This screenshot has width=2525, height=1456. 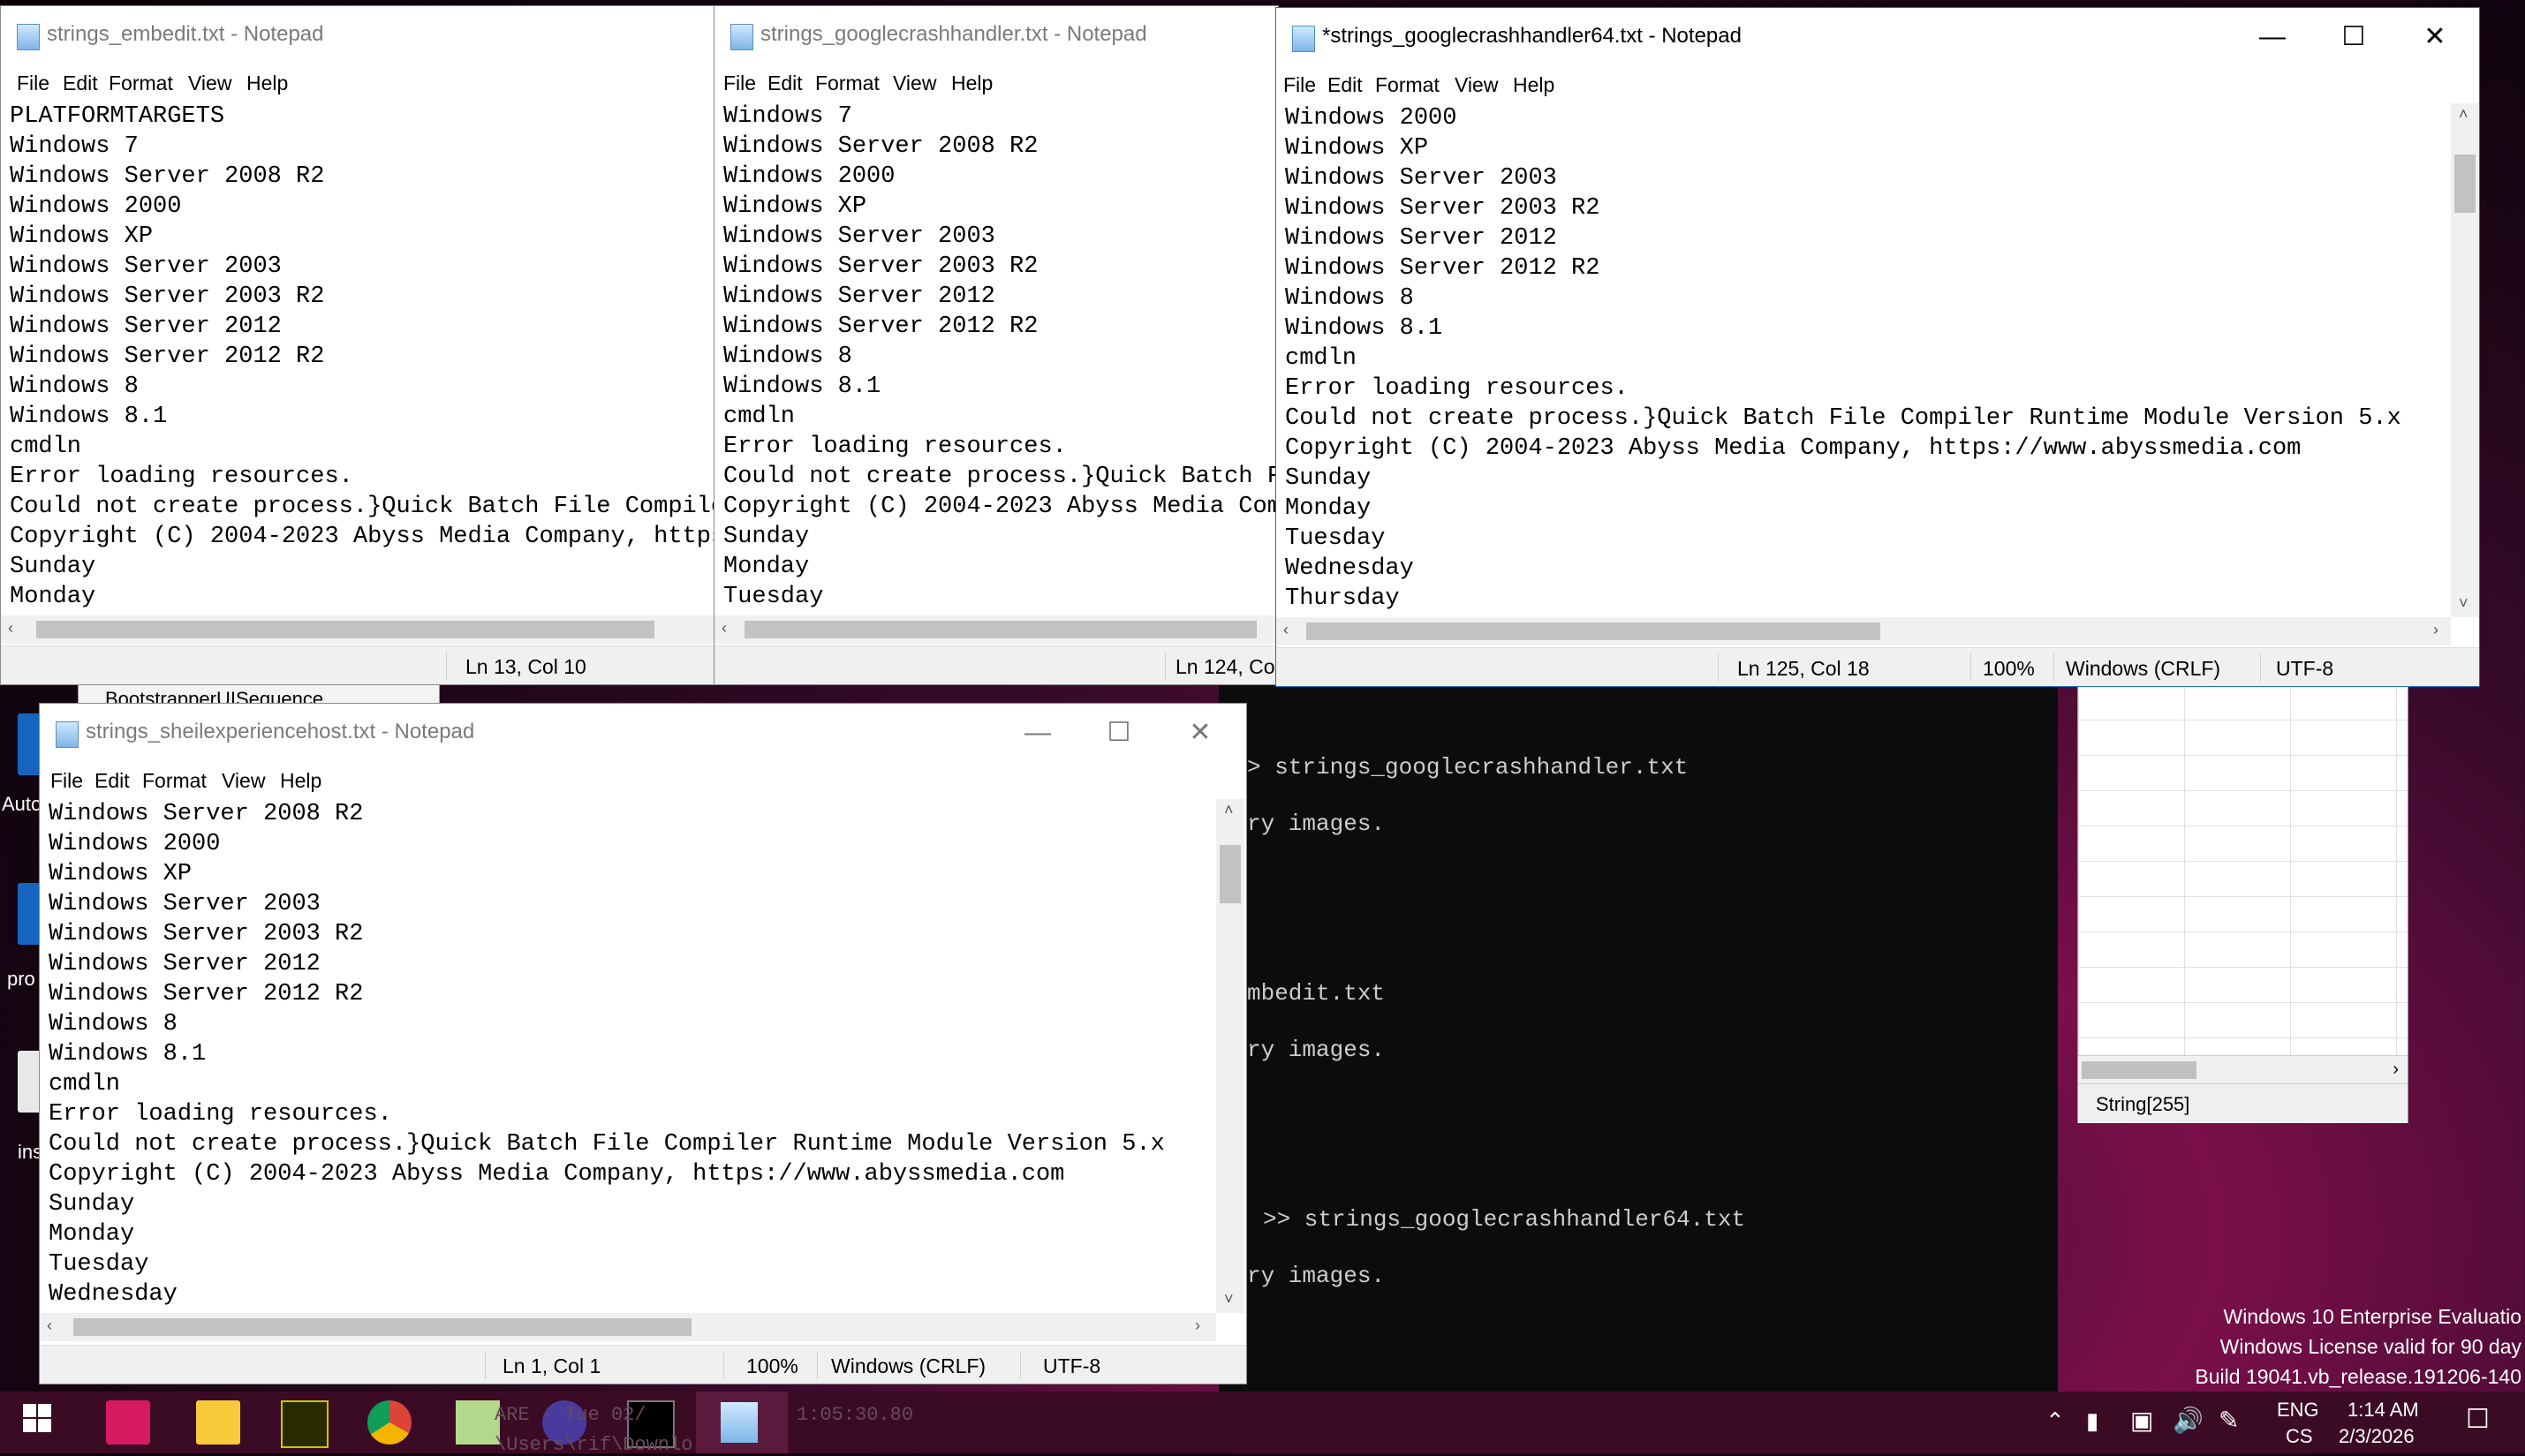 I want to click on text-line: PLATFORMTARGETS, so click(x=117, y=116).